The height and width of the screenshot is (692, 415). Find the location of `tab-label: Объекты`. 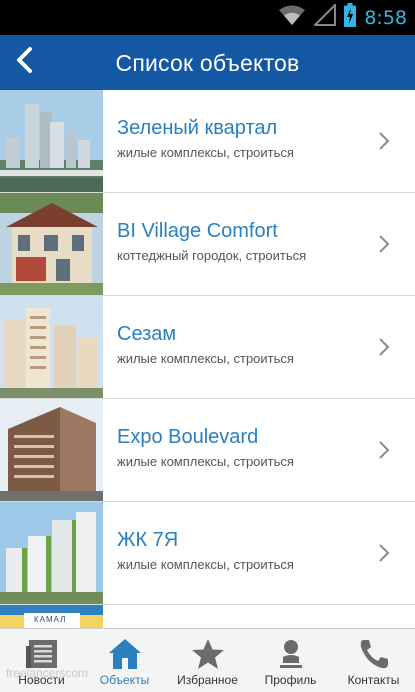

tab-label: Объекты is located at coordinates (124, 680).